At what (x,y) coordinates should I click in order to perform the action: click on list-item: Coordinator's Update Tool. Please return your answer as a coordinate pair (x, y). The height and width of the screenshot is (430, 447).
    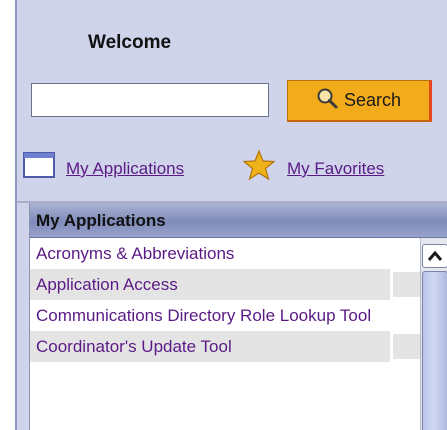
    Looking at the image, I should click on (225, 346).